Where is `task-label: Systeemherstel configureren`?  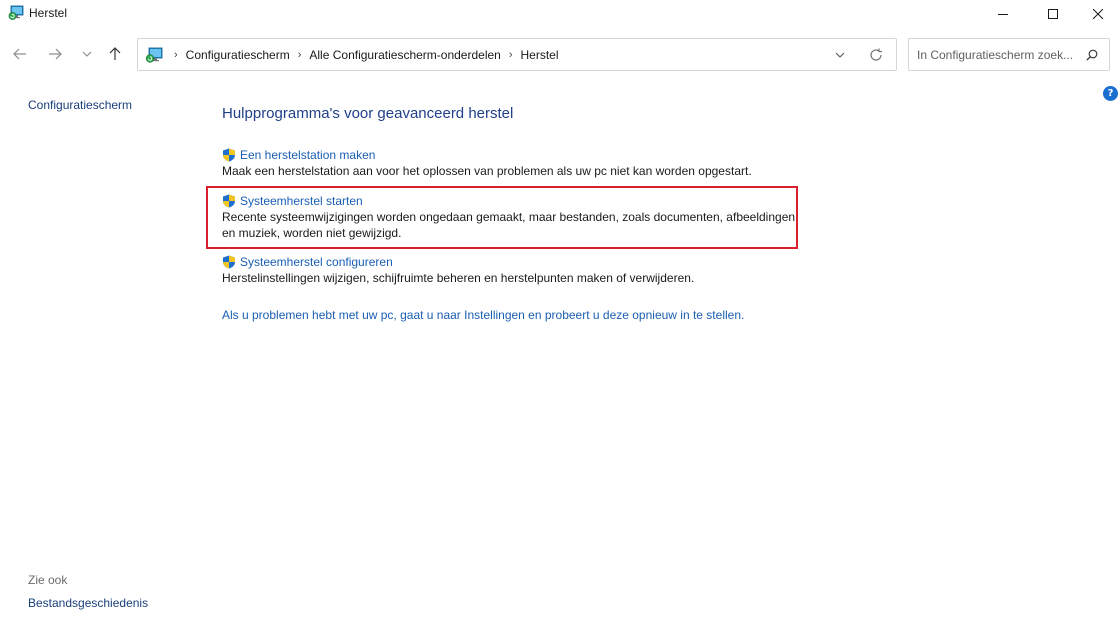 task-label: Systeemherstel configureren is located at coordinates (316, 262).